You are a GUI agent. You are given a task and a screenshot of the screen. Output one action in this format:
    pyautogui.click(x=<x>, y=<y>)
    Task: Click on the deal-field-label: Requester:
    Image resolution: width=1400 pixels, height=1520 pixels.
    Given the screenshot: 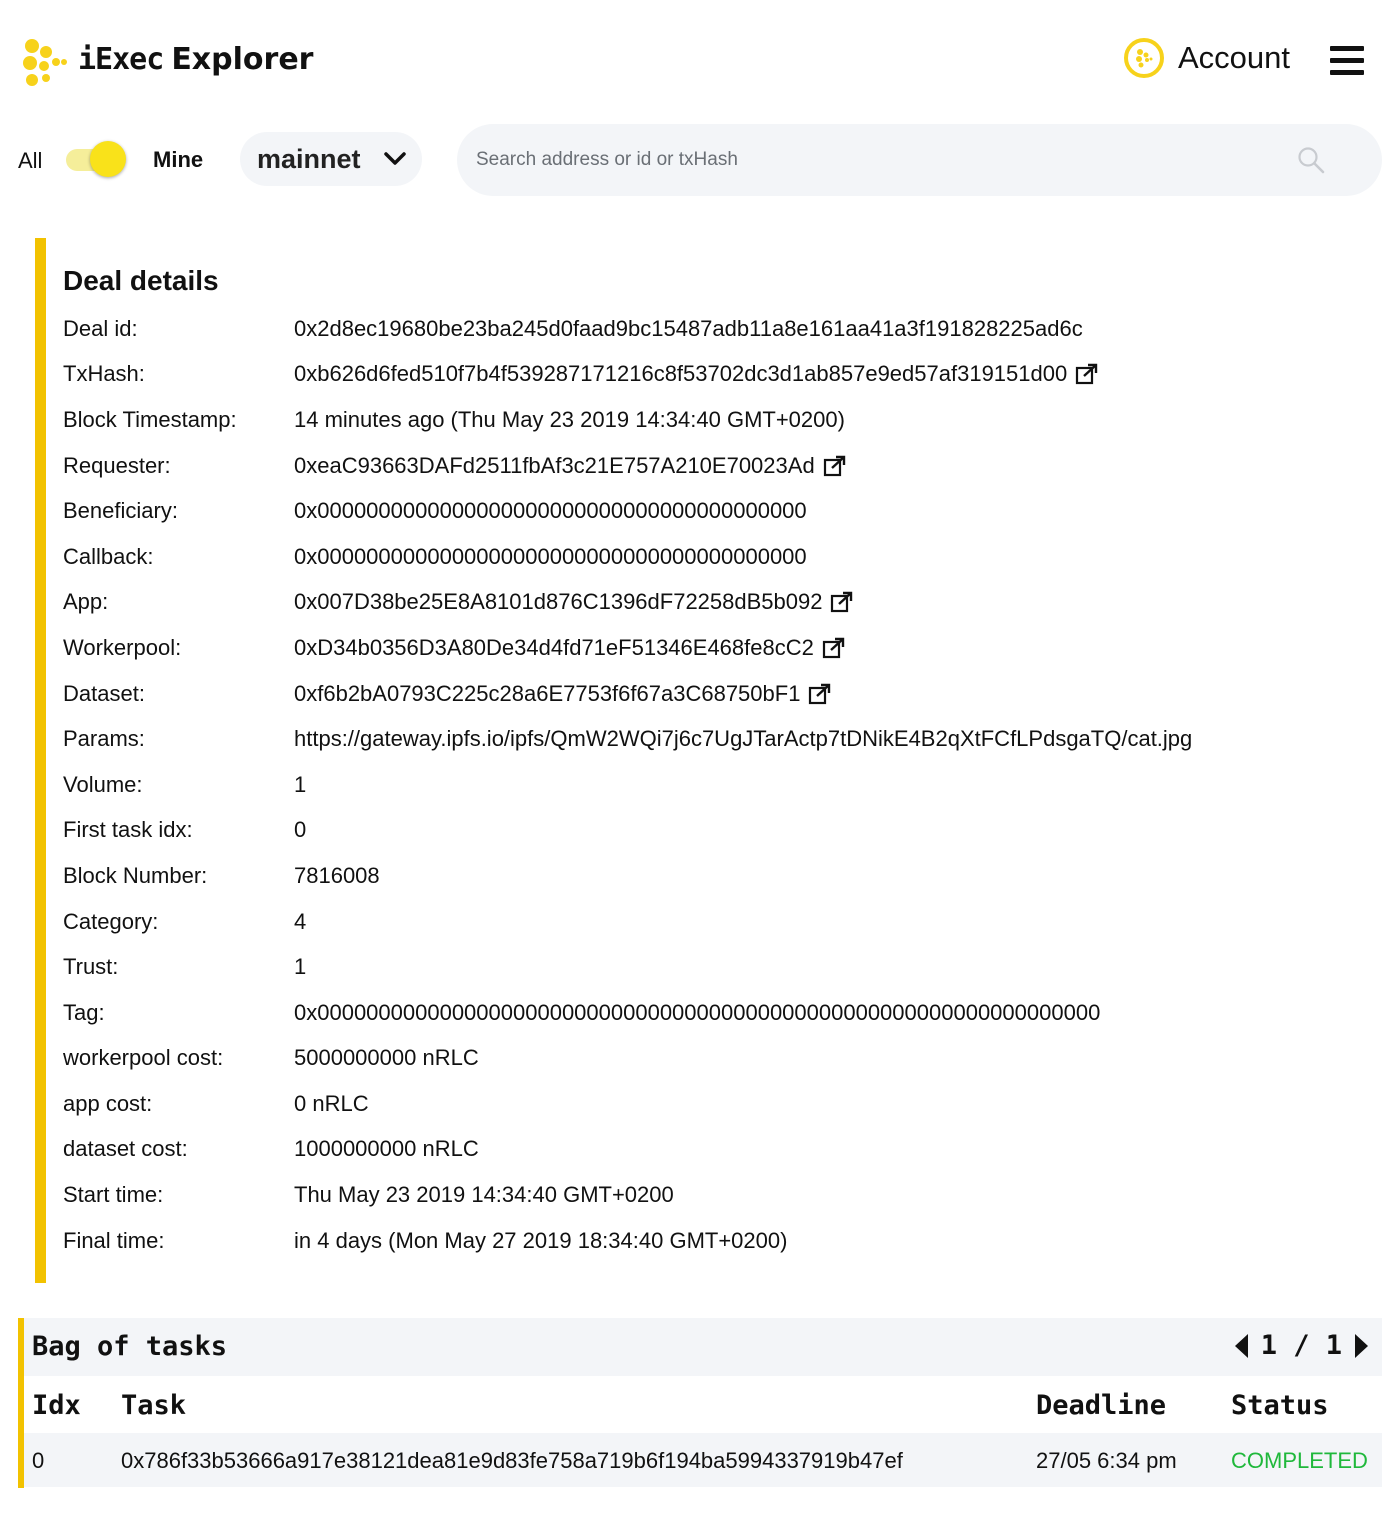 What is the action you would take?
    pyautogui.click(x=117, y=465)
    